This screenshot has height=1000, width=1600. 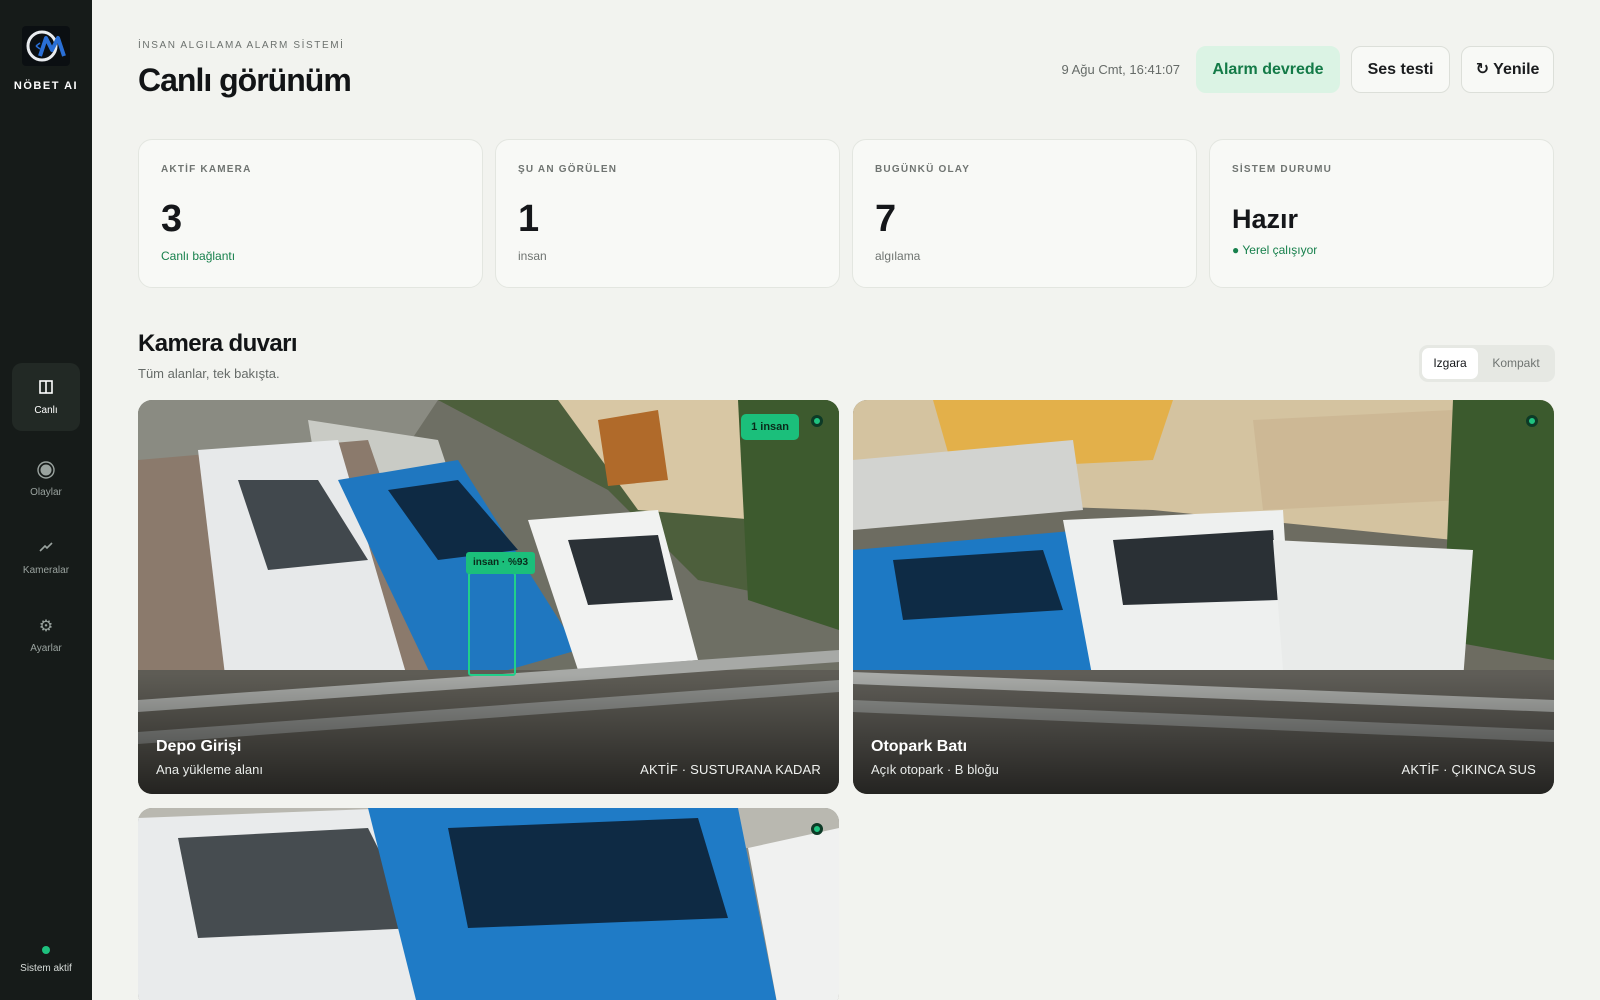 What do you see at coordinates (1400, 69) in the screenshot?
I see `sound-test-button: Ses testi` at bounding box center [1400, 69].